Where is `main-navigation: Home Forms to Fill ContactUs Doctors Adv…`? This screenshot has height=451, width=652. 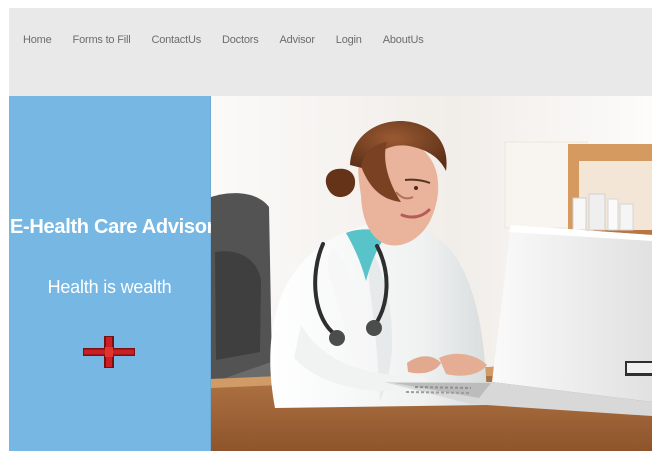
main-navigation: Home Forms to Fill ContactUs Doctors Adv… is located at coordinates (223, 40).